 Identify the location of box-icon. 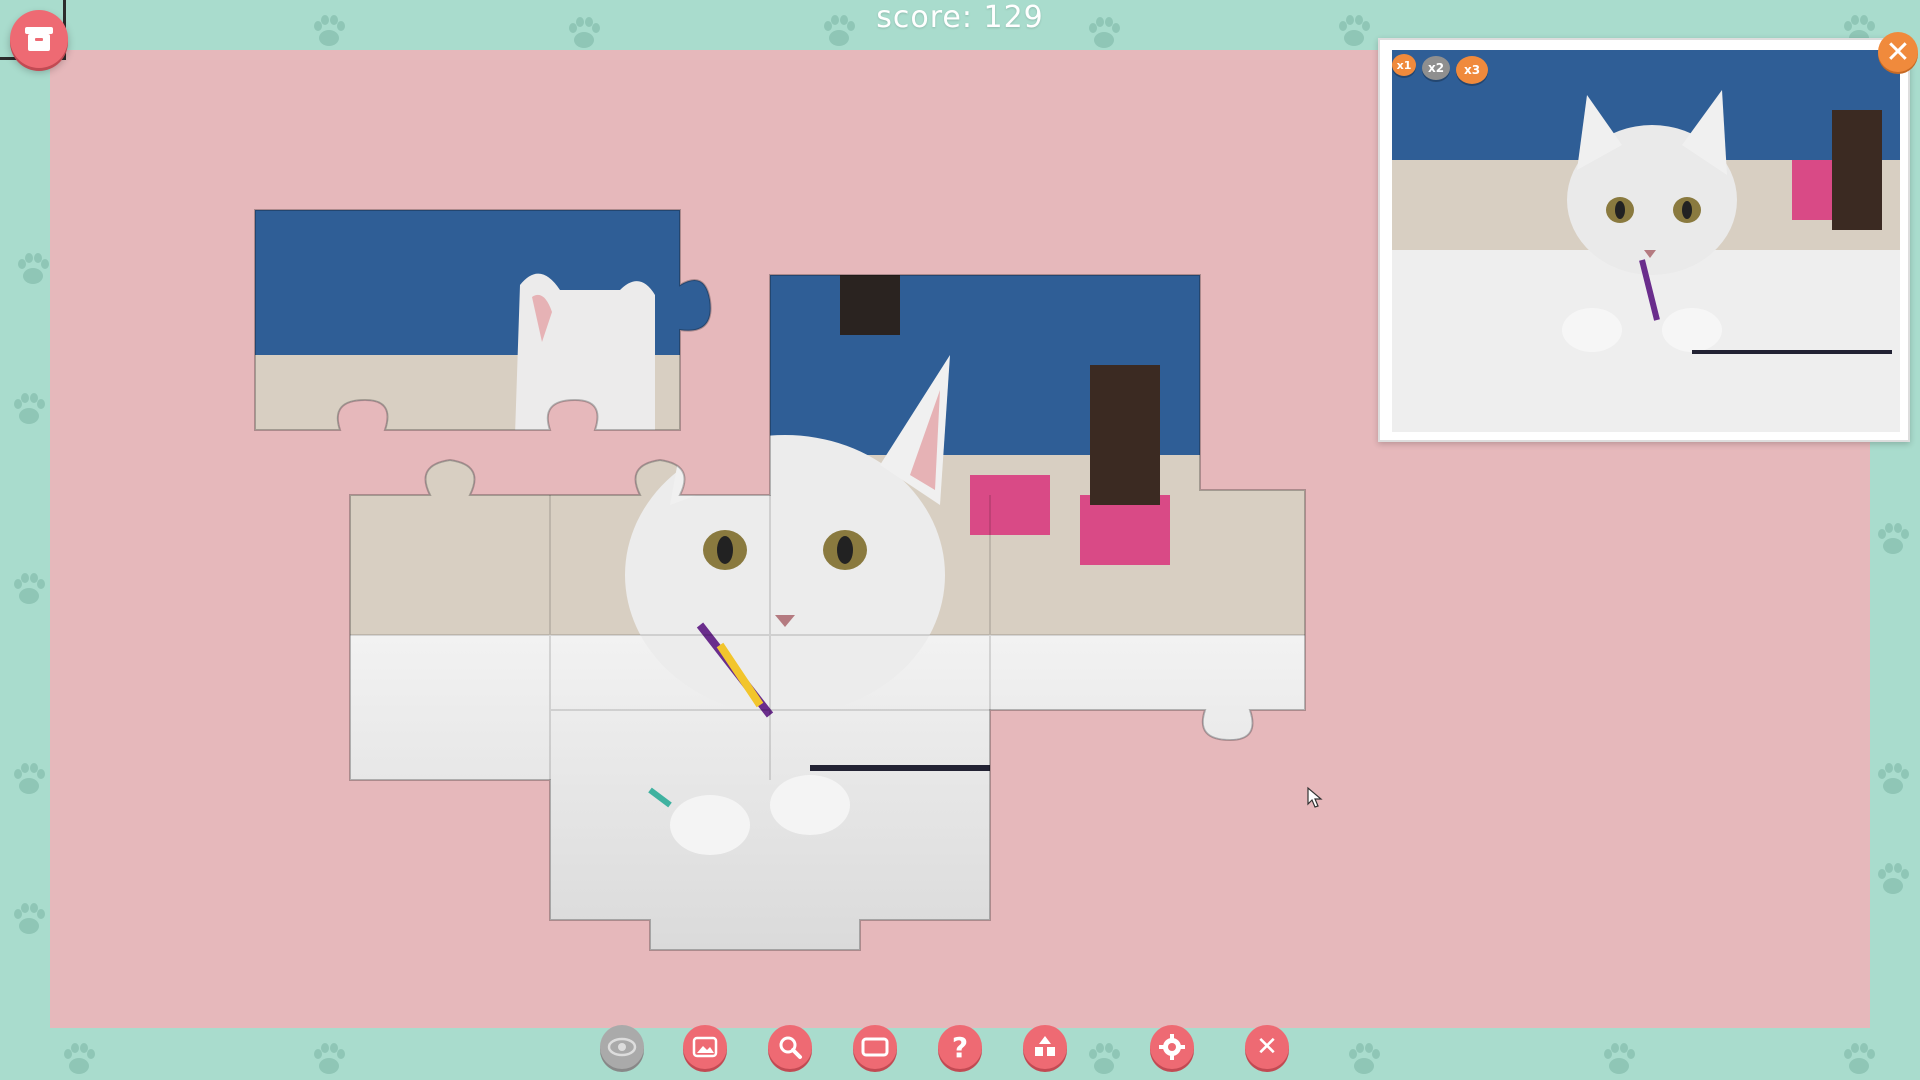
(39, 39).